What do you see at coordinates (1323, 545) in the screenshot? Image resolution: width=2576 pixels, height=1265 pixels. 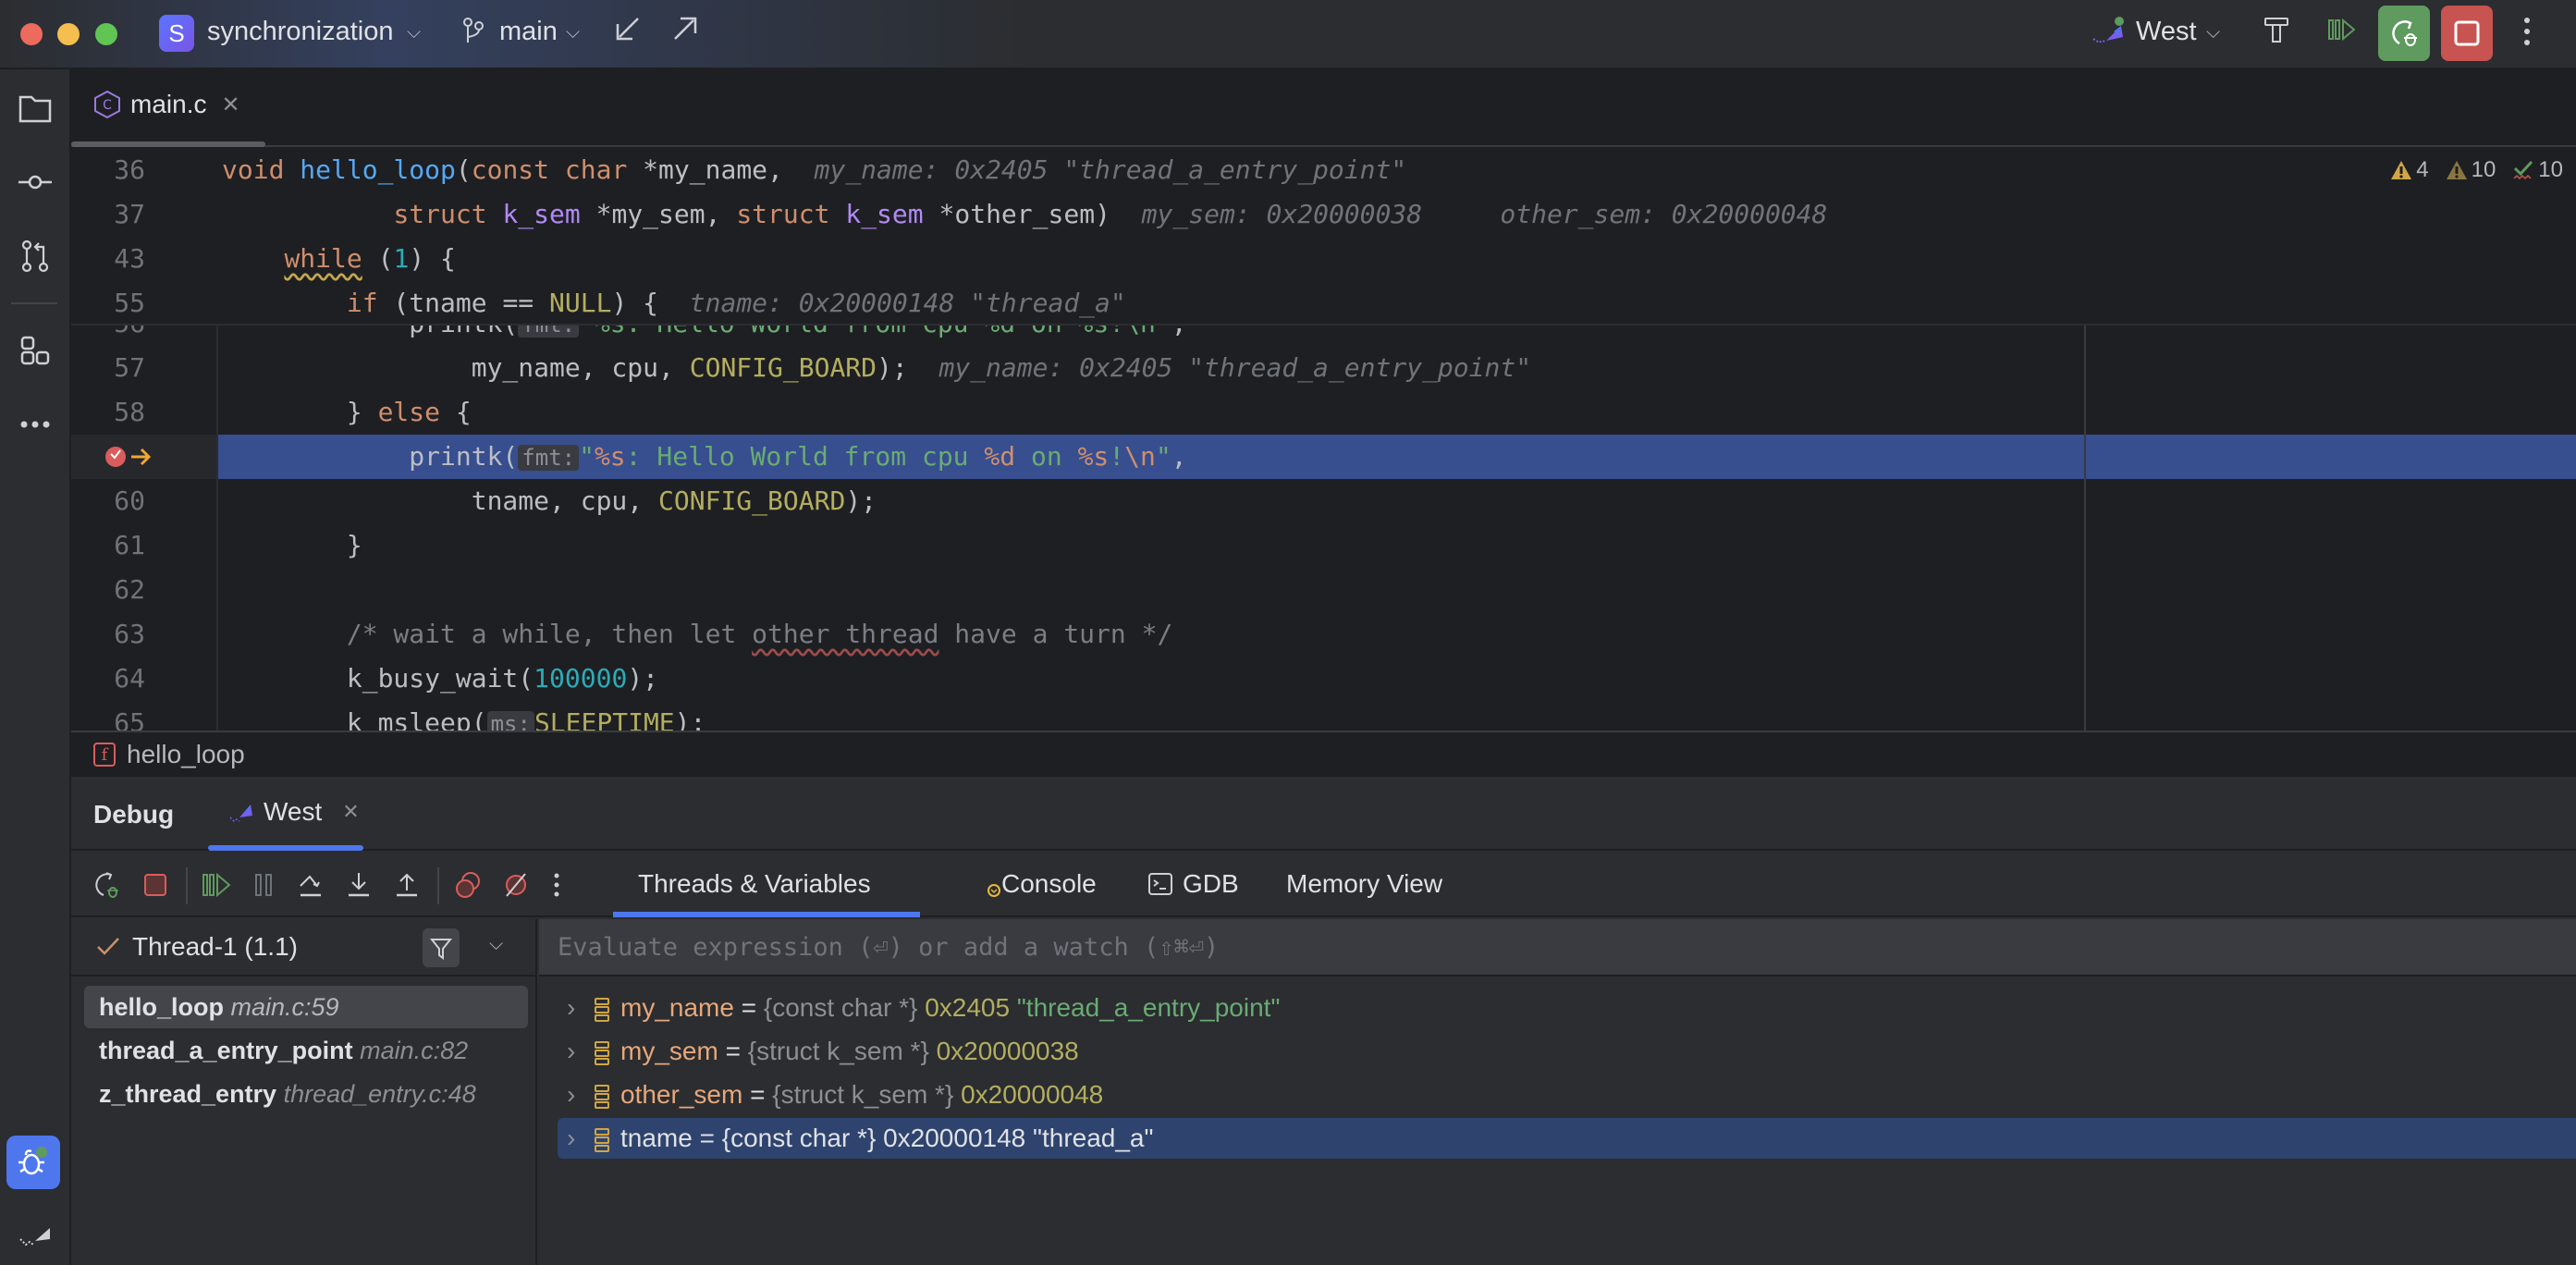 I see `code-line: 61 }` at bounding box center [1323, 545].